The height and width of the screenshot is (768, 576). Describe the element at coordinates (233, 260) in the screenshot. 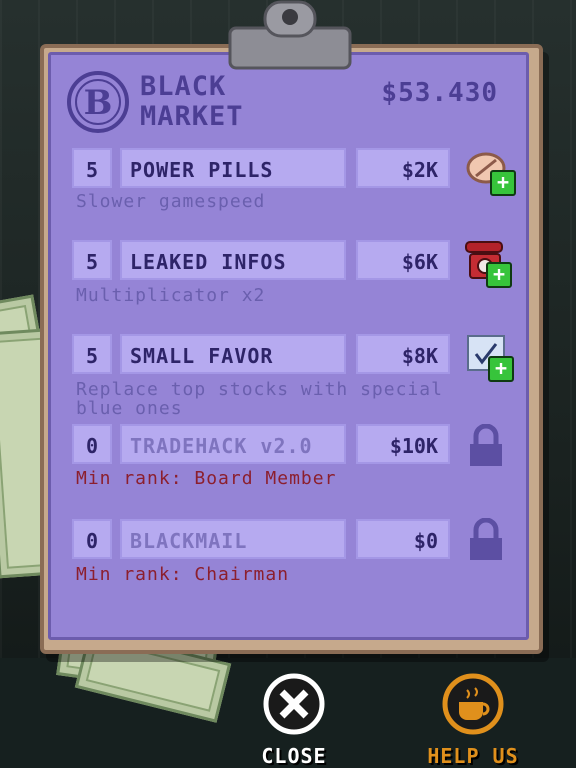

I see `item-name: LEAKED INFOS` at that location.